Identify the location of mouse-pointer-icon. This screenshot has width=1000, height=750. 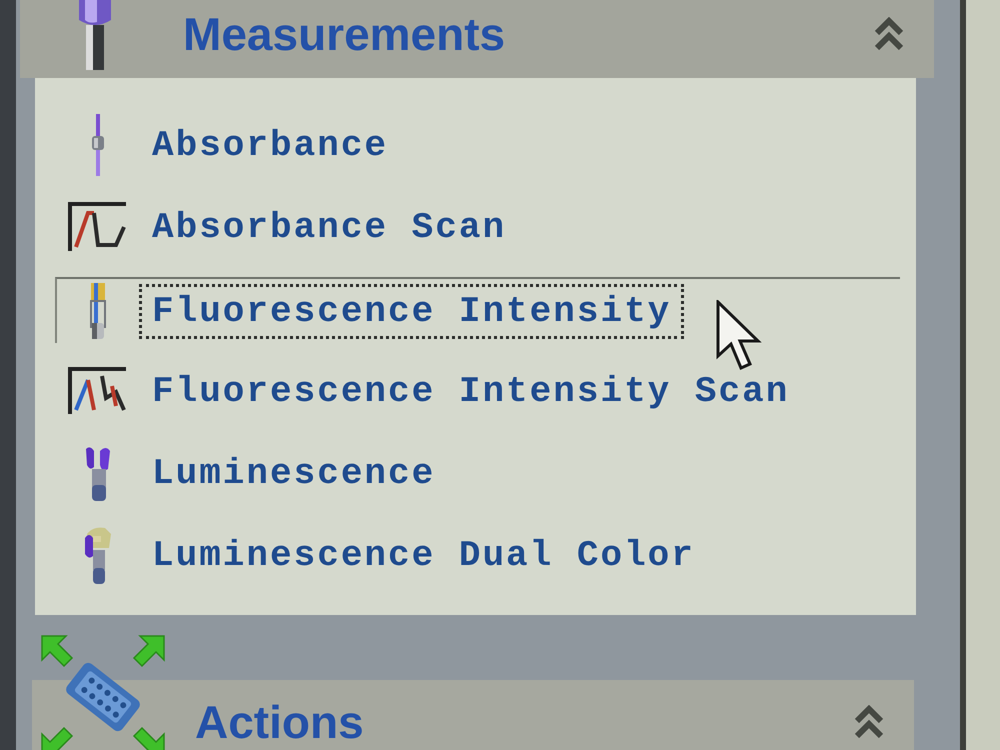
(740, 336).